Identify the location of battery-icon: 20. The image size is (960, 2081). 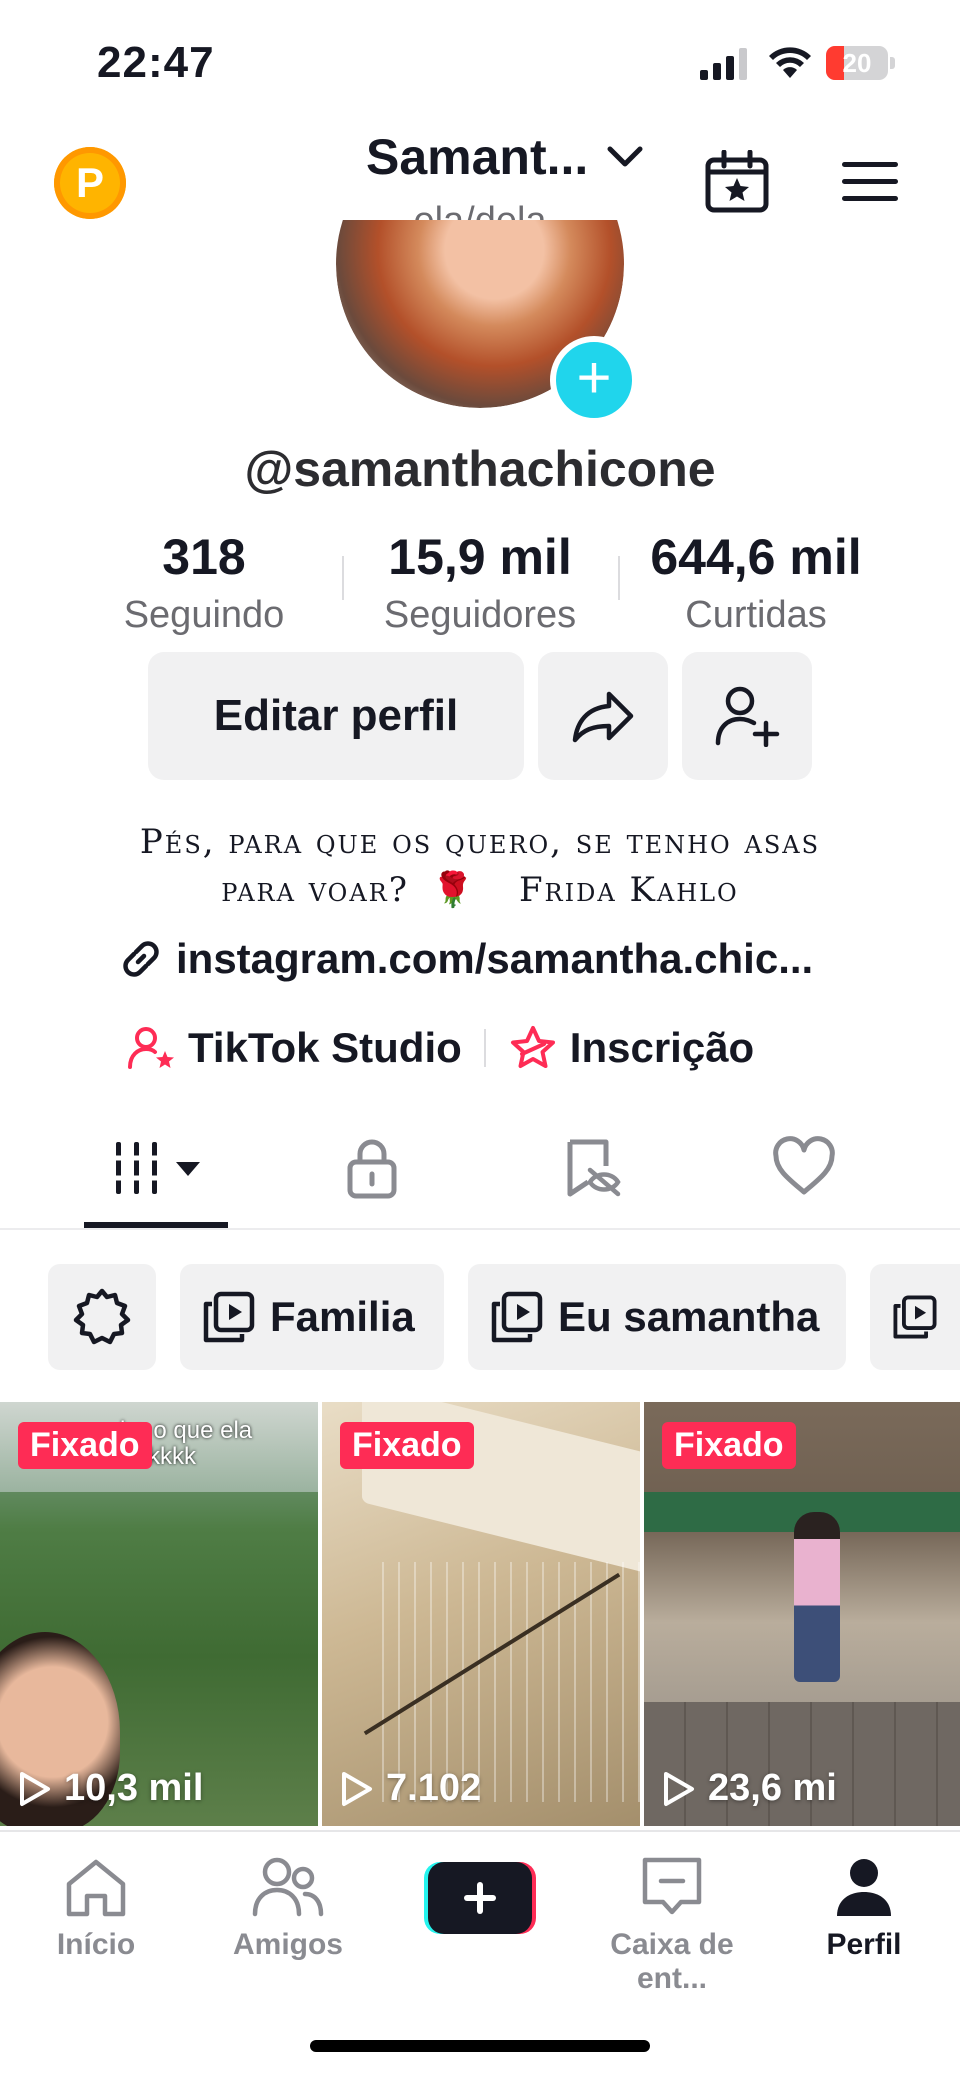
(861, 63).